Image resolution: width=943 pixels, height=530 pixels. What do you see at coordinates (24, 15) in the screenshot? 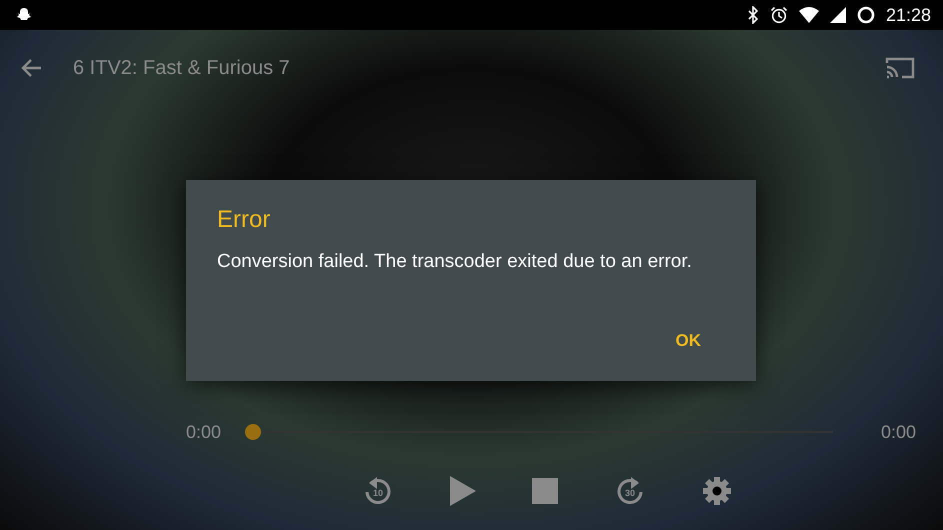
I see `ghost-icon` at bounding box center [24, 15].